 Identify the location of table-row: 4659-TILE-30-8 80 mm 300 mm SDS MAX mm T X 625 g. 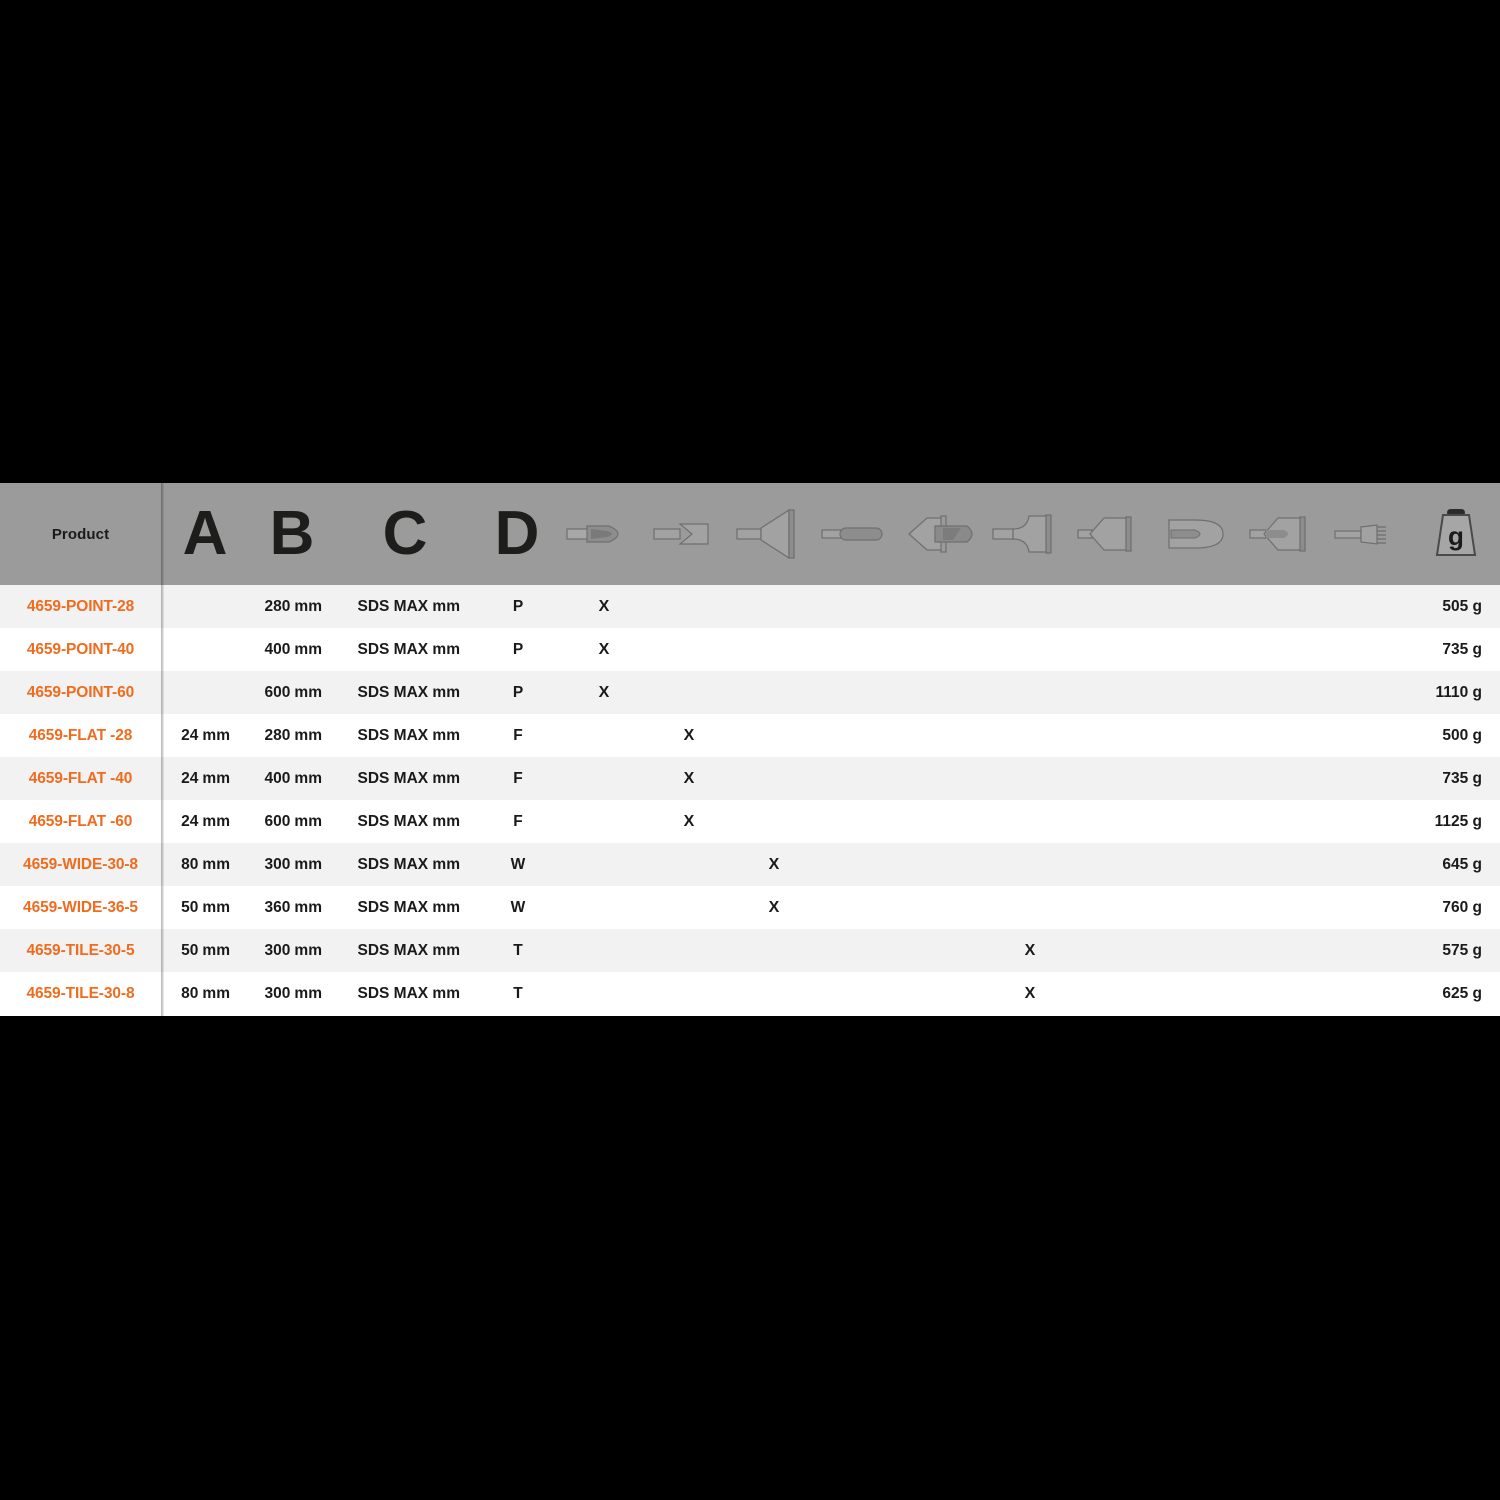
(750, 993).